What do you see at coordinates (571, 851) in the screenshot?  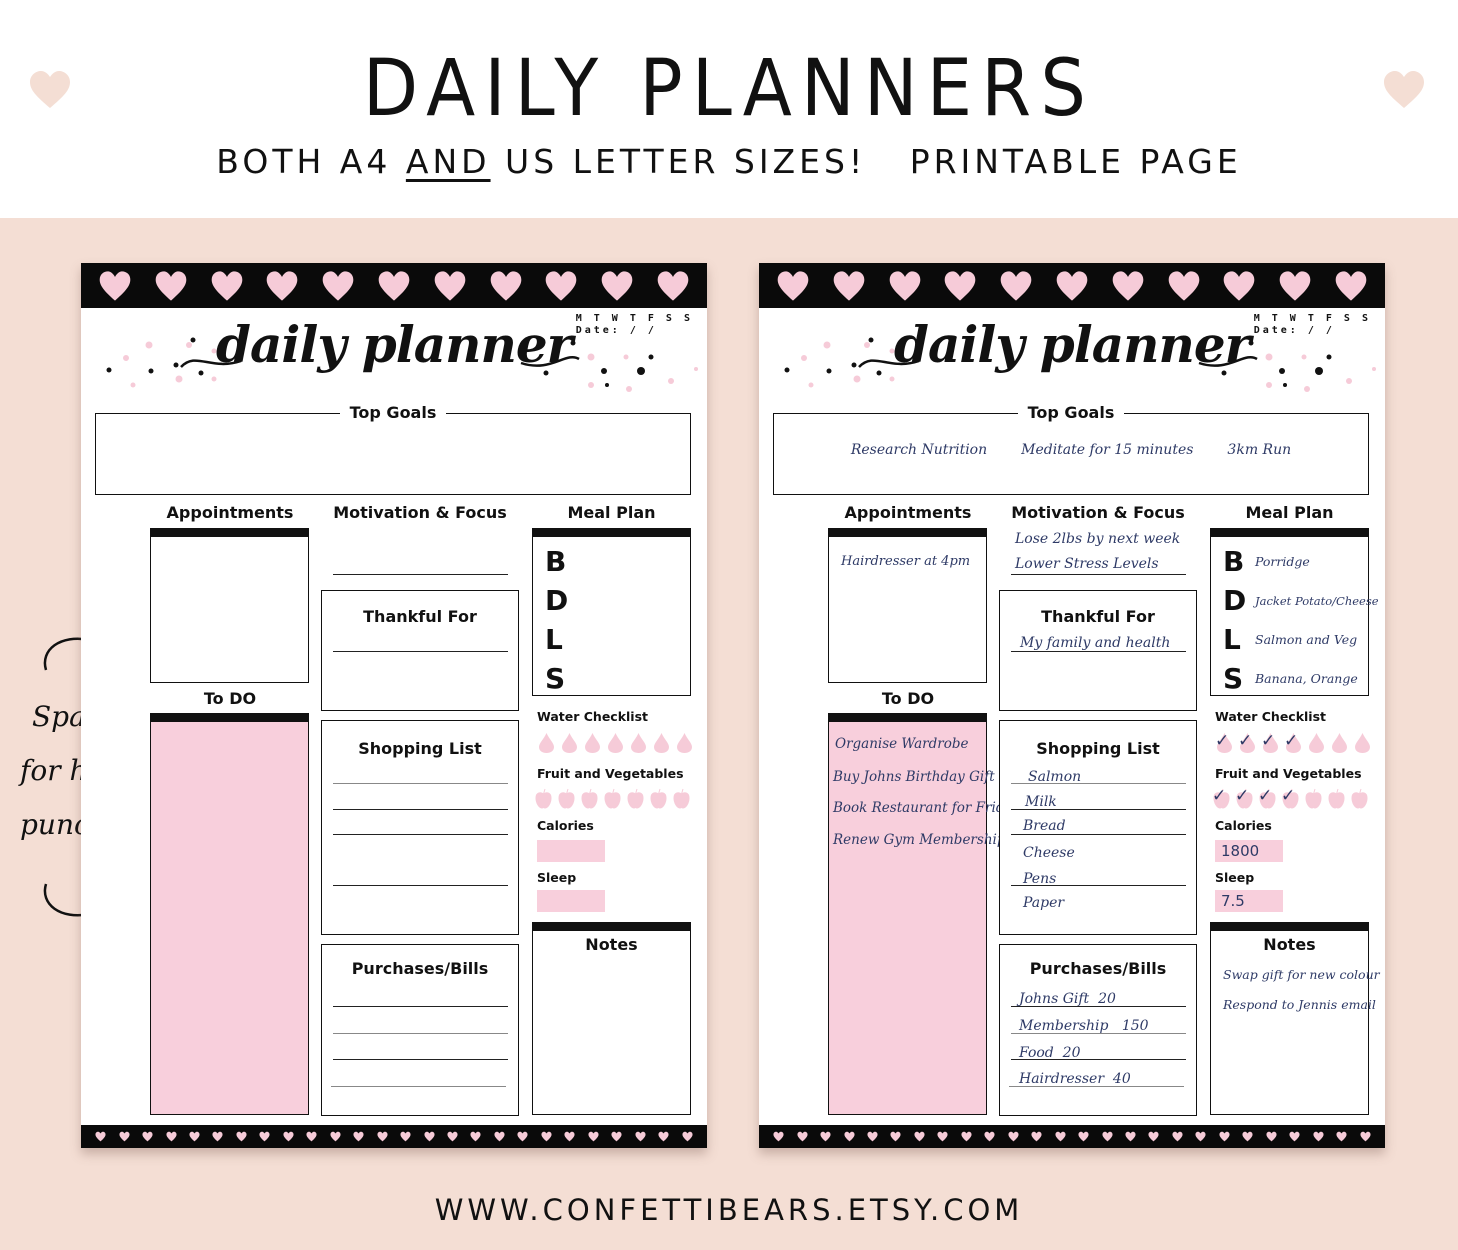 I see `calories-field` at bounding box center [571, 851].